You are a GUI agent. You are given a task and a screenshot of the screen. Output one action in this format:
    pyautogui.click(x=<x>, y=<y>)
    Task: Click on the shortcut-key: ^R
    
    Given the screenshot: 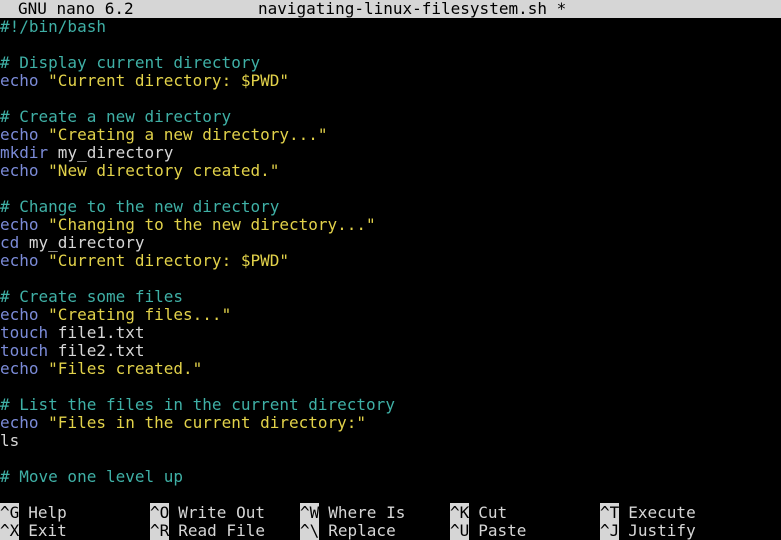 What is the action you would take?
    pyautogui.click(x=160, y=530)
    